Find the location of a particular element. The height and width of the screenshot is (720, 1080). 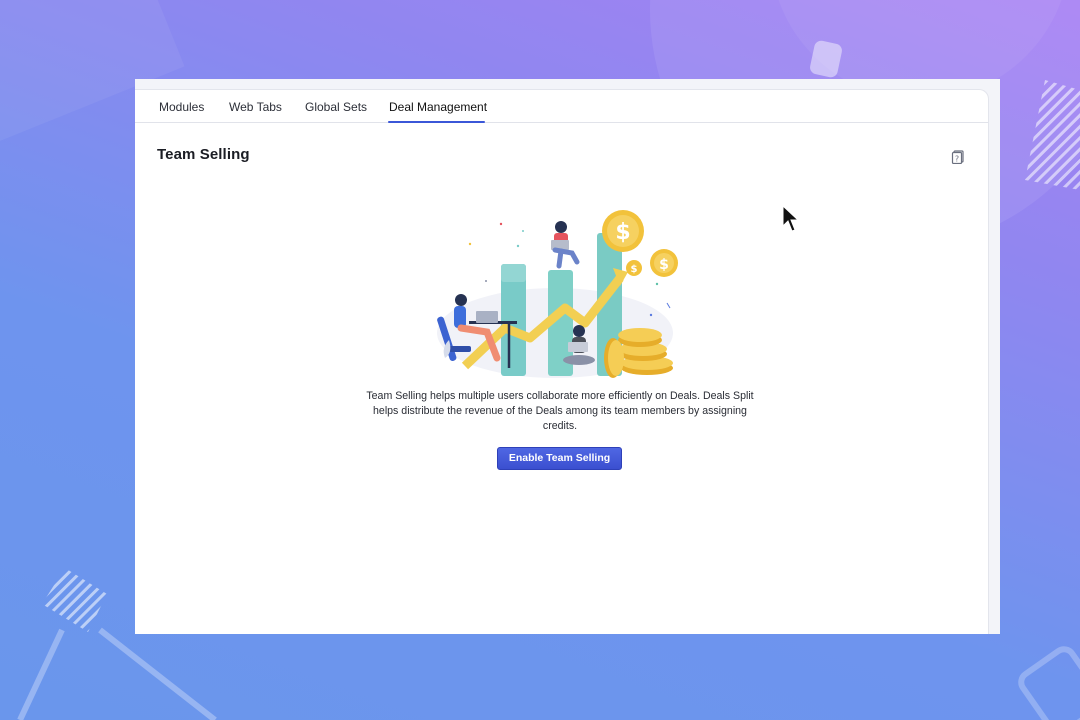

background-shape is located at coordinates (1049, 683).